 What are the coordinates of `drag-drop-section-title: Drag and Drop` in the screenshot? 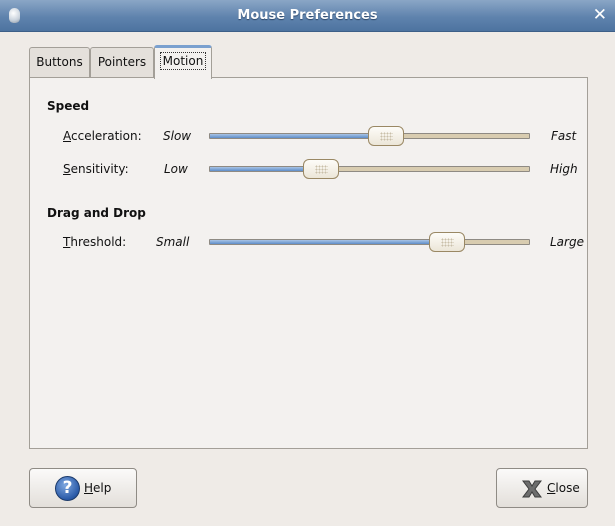 It's located at (96, 213).